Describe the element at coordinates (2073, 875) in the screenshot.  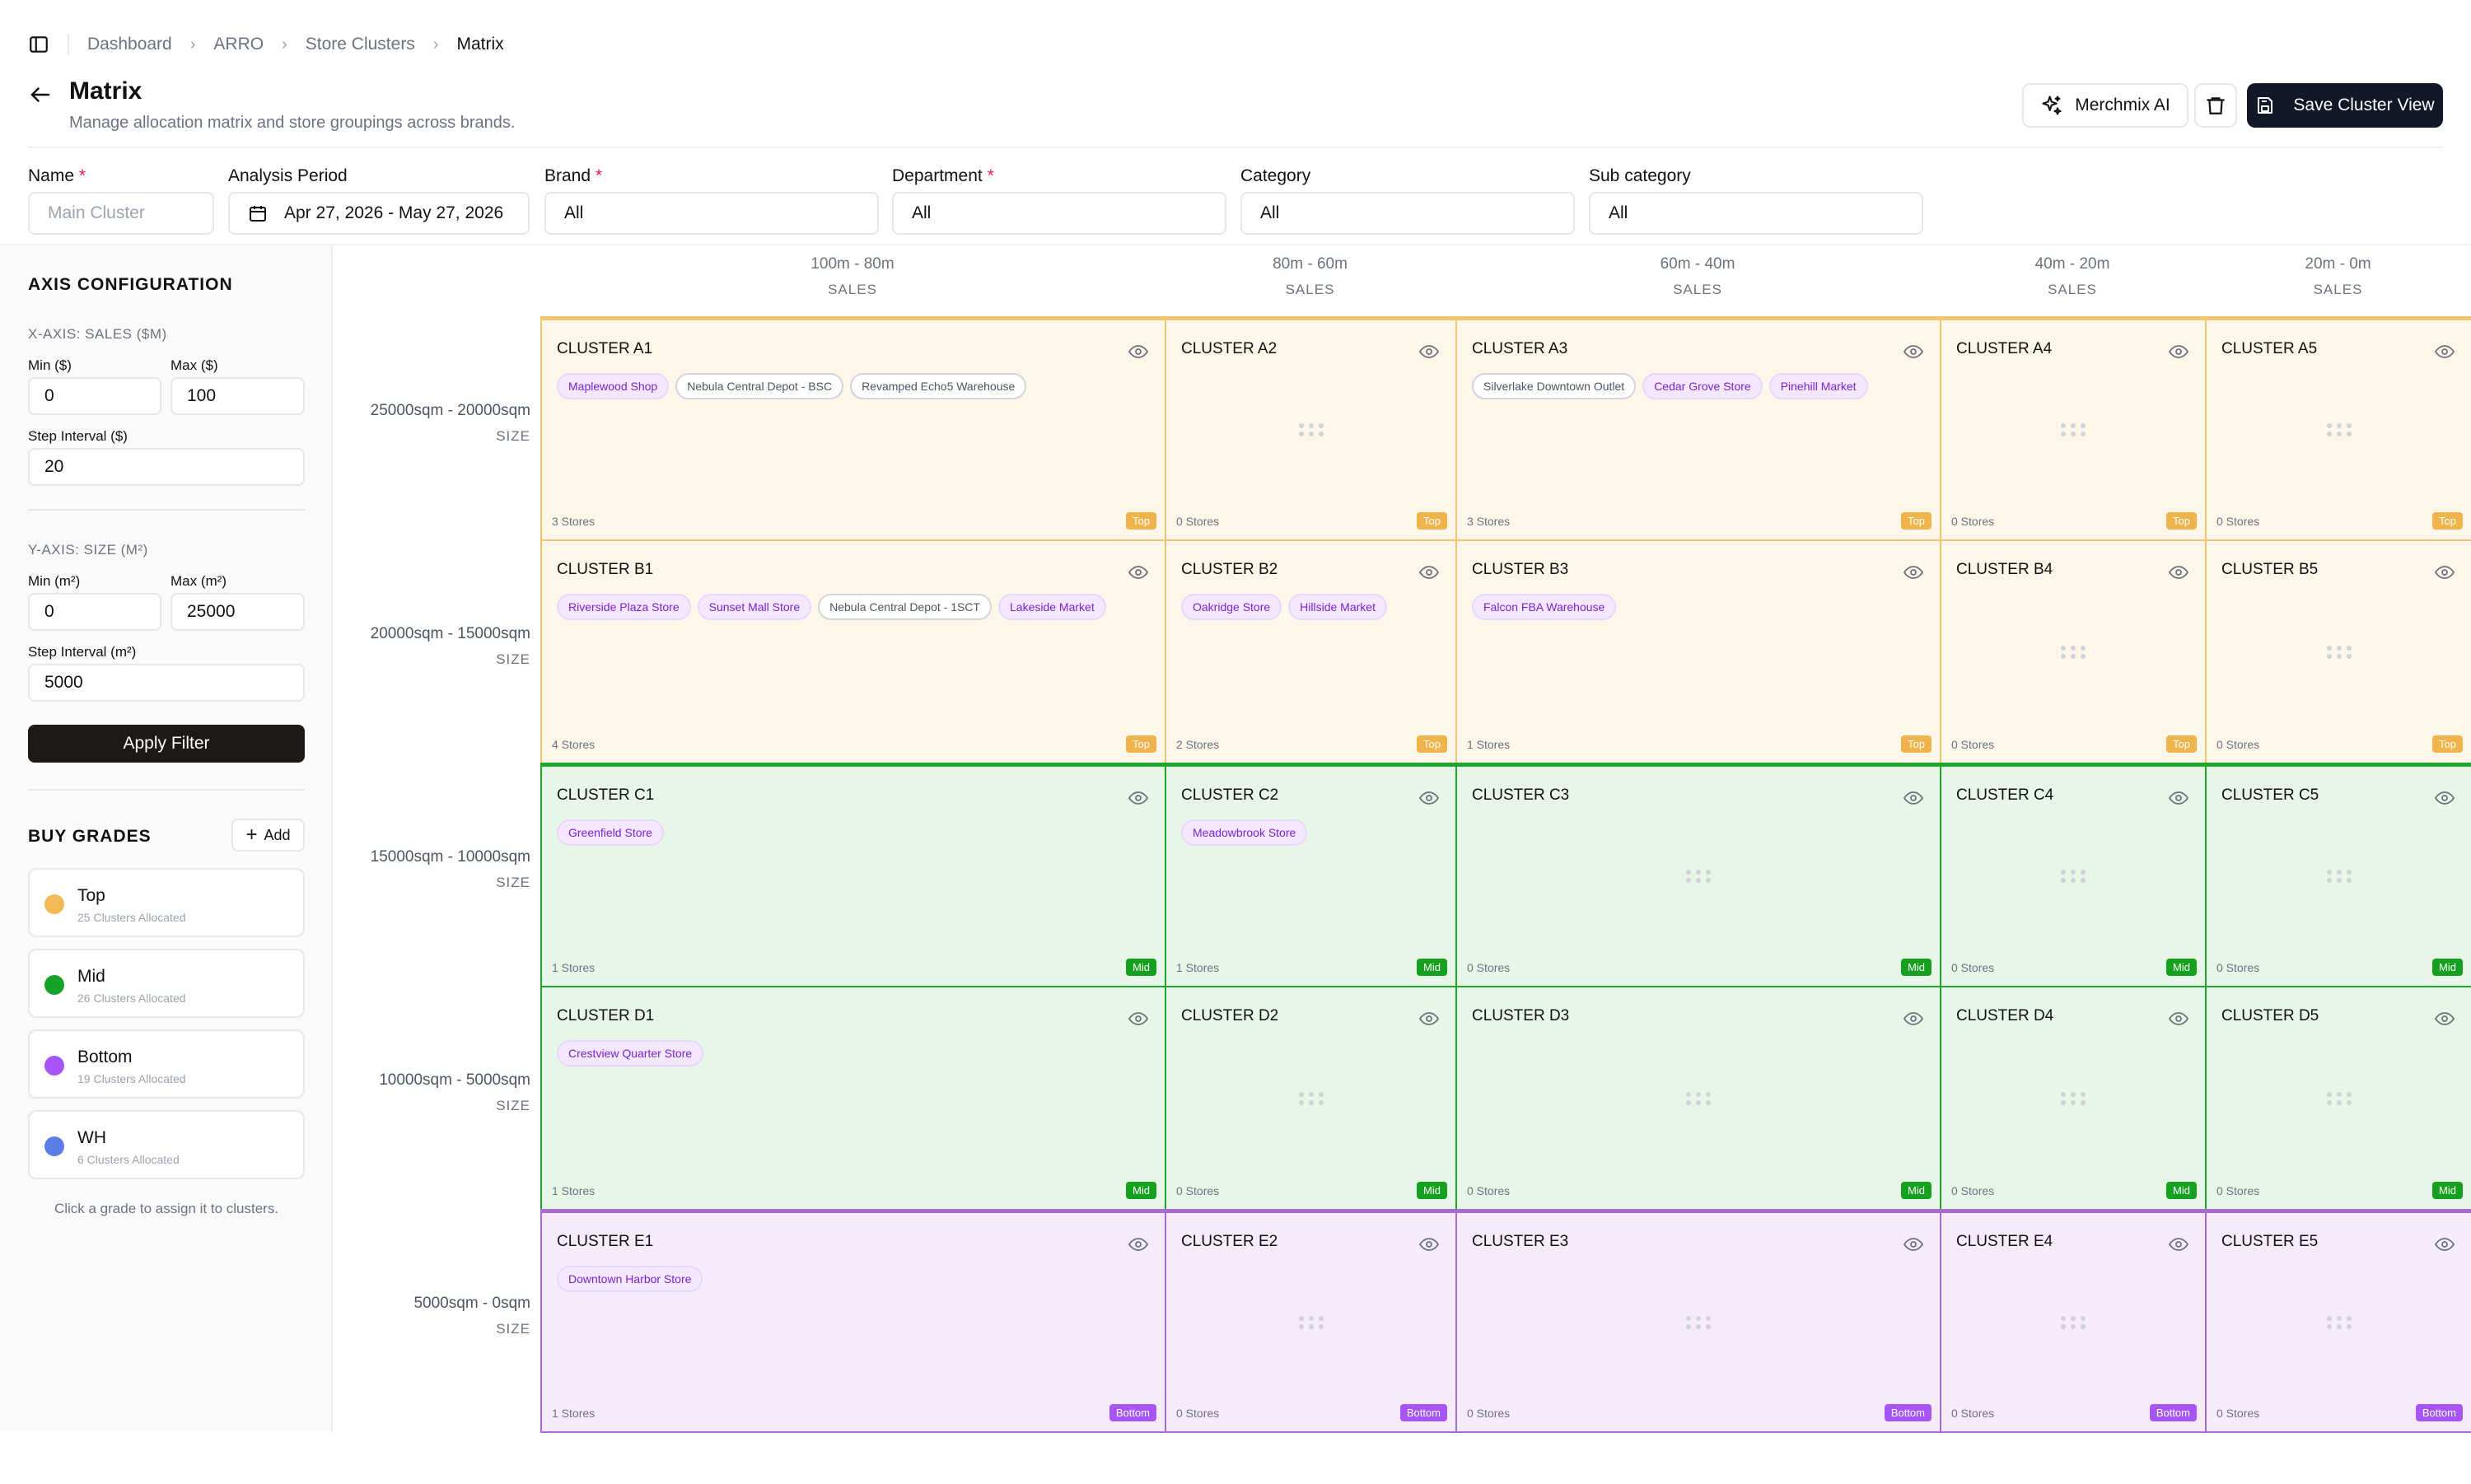
I see `cluster-cell: CLUSTER C4 0 Stores Mid` at that location.